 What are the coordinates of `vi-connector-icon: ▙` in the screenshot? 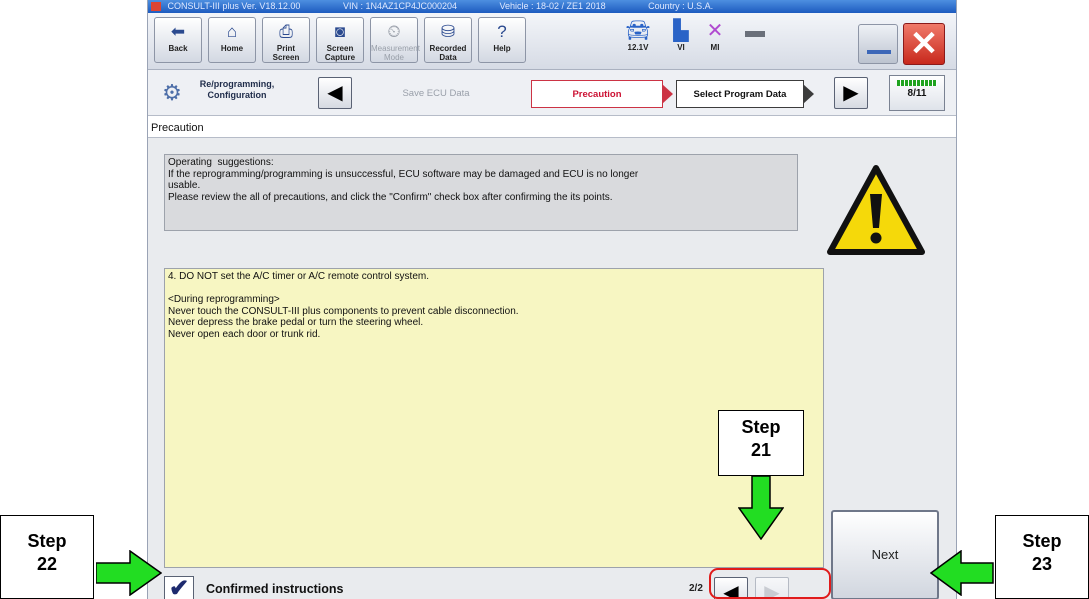 It's located at (681, 31).